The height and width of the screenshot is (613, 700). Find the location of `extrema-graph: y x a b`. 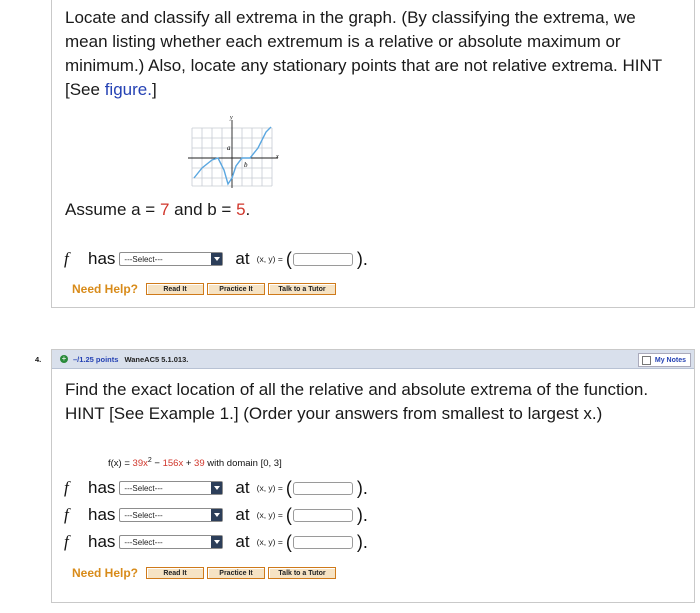

extrema-graph: y x a b is located at coordinates (233, 151).